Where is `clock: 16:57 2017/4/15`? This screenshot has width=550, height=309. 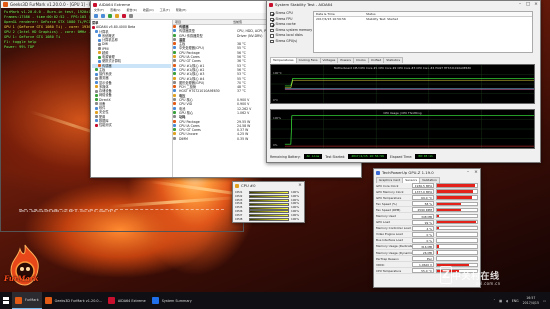
clock: 16:57 2017/4/15 is located at coordinates (531, 300).